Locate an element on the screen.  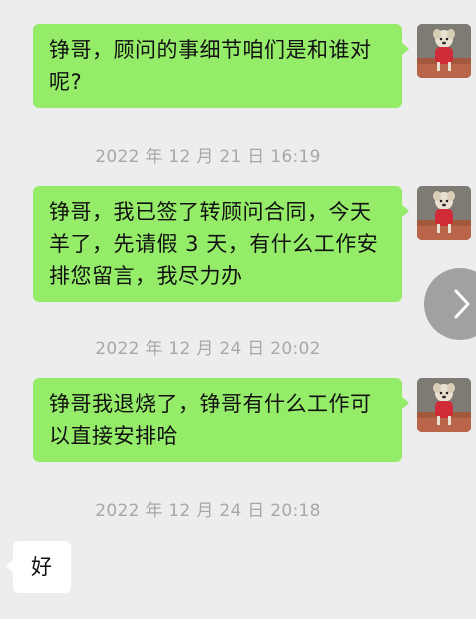
outgoing-message-bubble: 铮哥，顾问的事细节咱们是和谁对呢? is located at coordinates (221, 66).